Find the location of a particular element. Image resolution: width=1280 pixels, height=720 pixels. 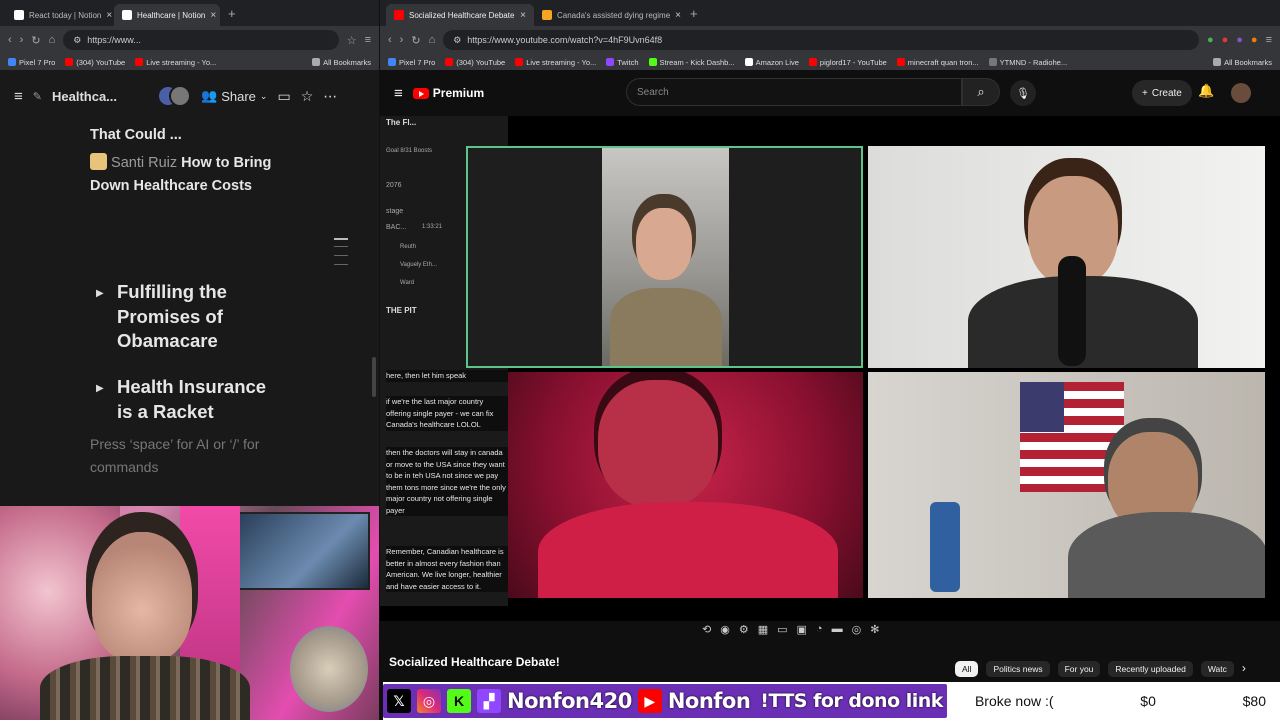

scrollbar is located at coordinates (374, 377).